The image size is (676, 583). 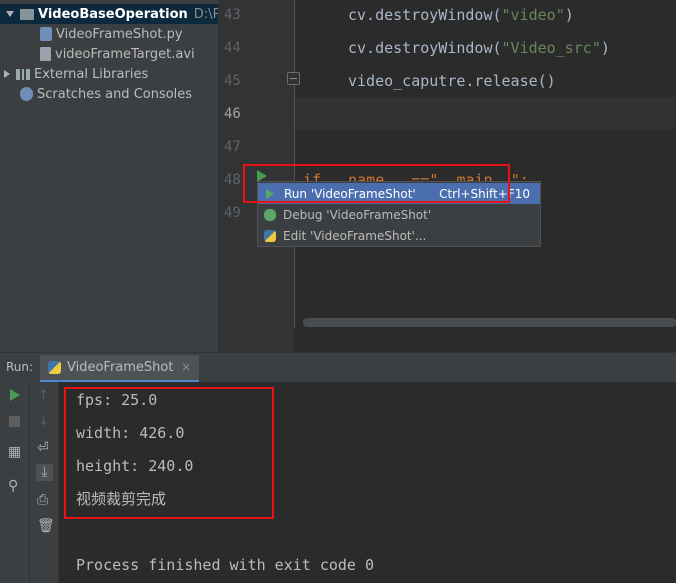 I want to click on highlight-box-run, so click(x=376, y=183).